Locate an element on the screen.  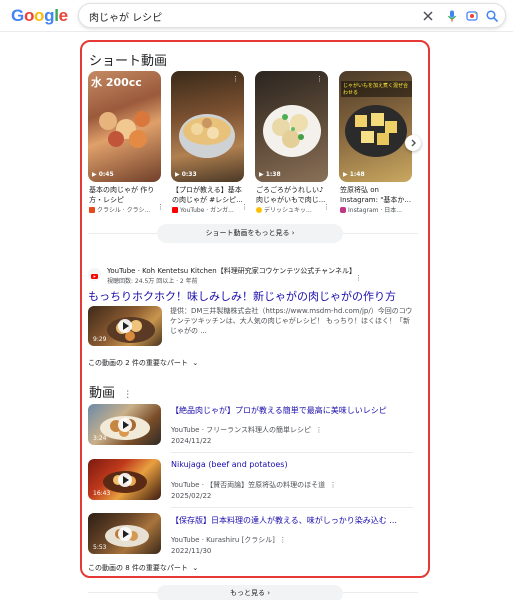
more-results-button: もっと見る › is located at coordinates (250, 592).